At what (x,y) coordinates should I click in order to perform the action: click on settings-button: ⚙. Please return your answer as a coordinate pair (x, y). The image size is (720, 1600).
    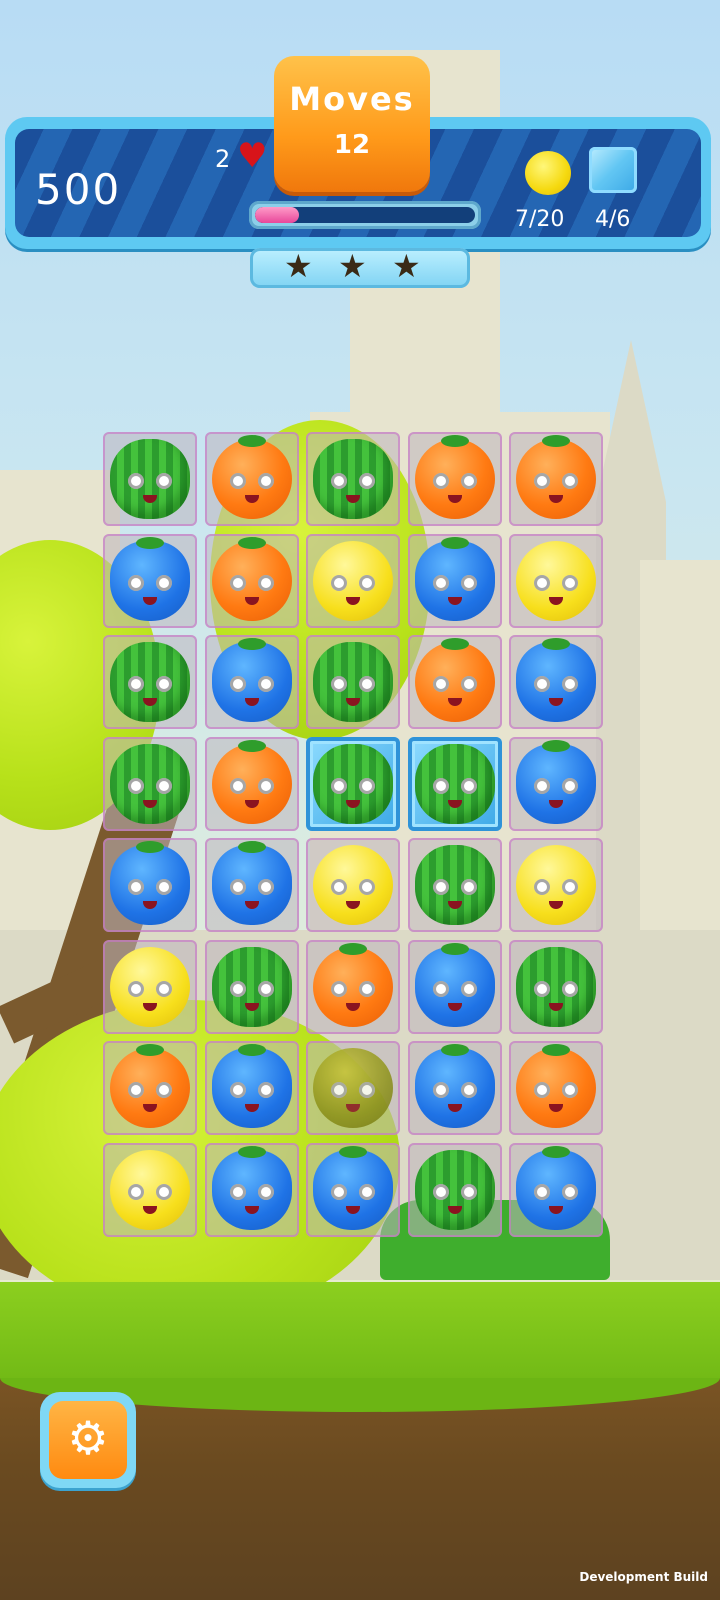
    Looking at the image, I should click on (88, 1440).